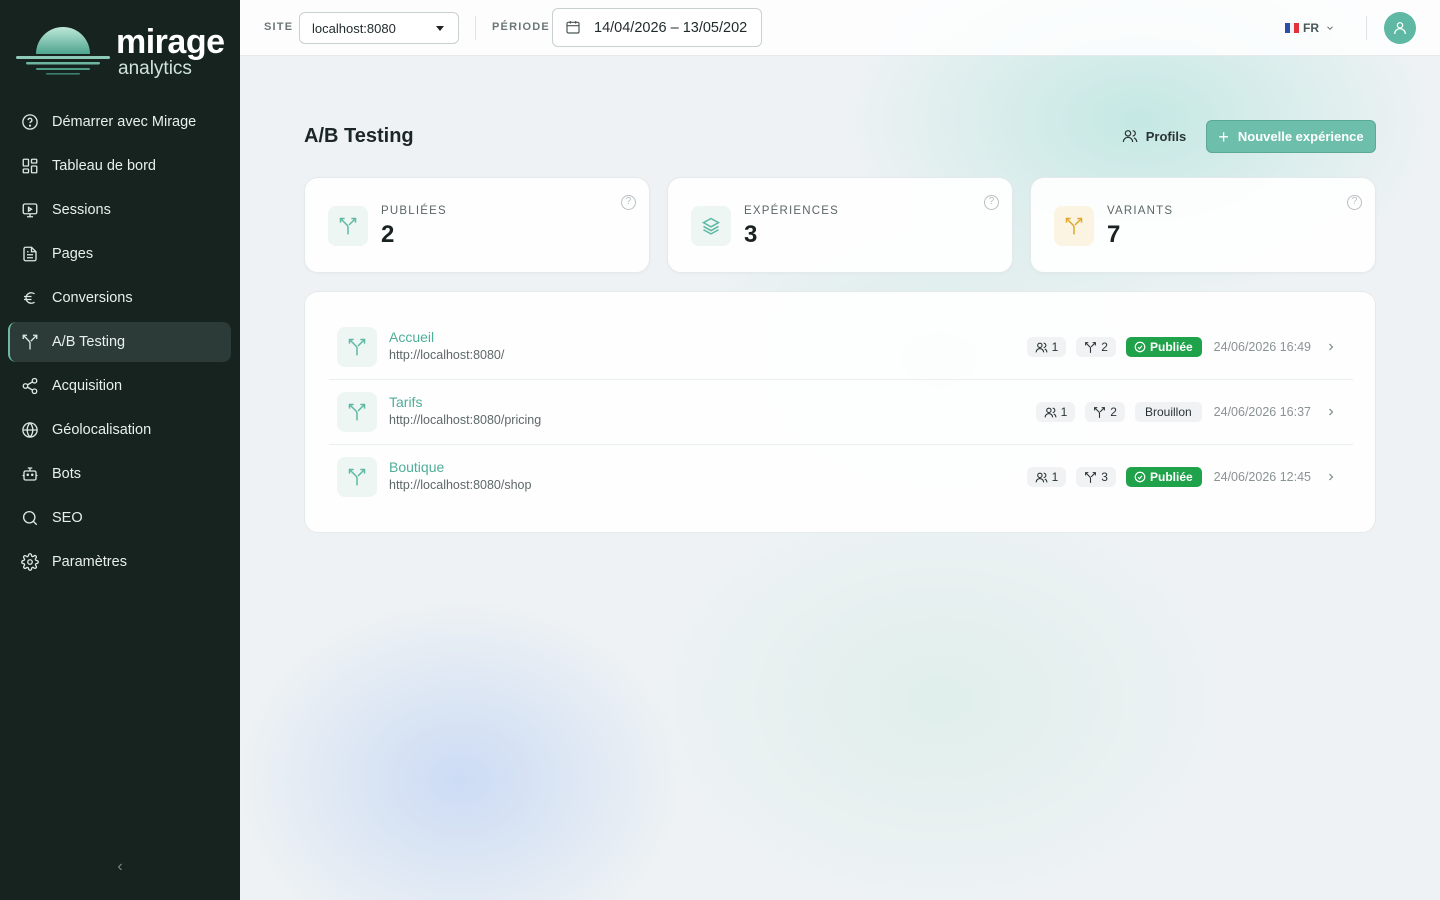 The width and height of the screenshot is (1440, 900). I want to click on stat-value: 7, so click(1114, 234).